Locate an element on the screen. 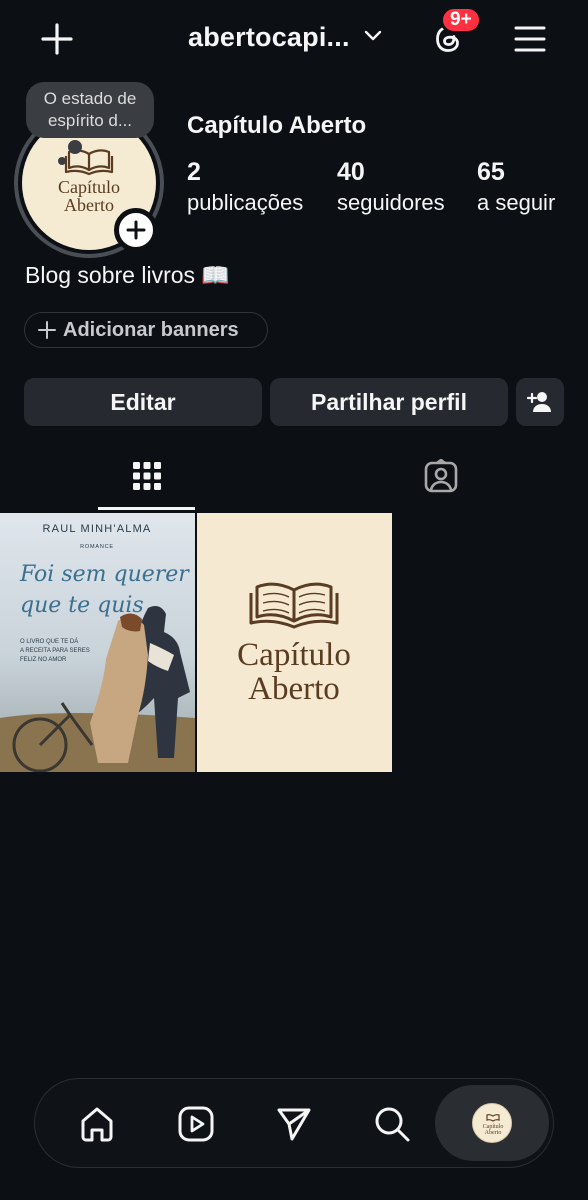  note-bubble-tail is located at coordinates (75, 147).